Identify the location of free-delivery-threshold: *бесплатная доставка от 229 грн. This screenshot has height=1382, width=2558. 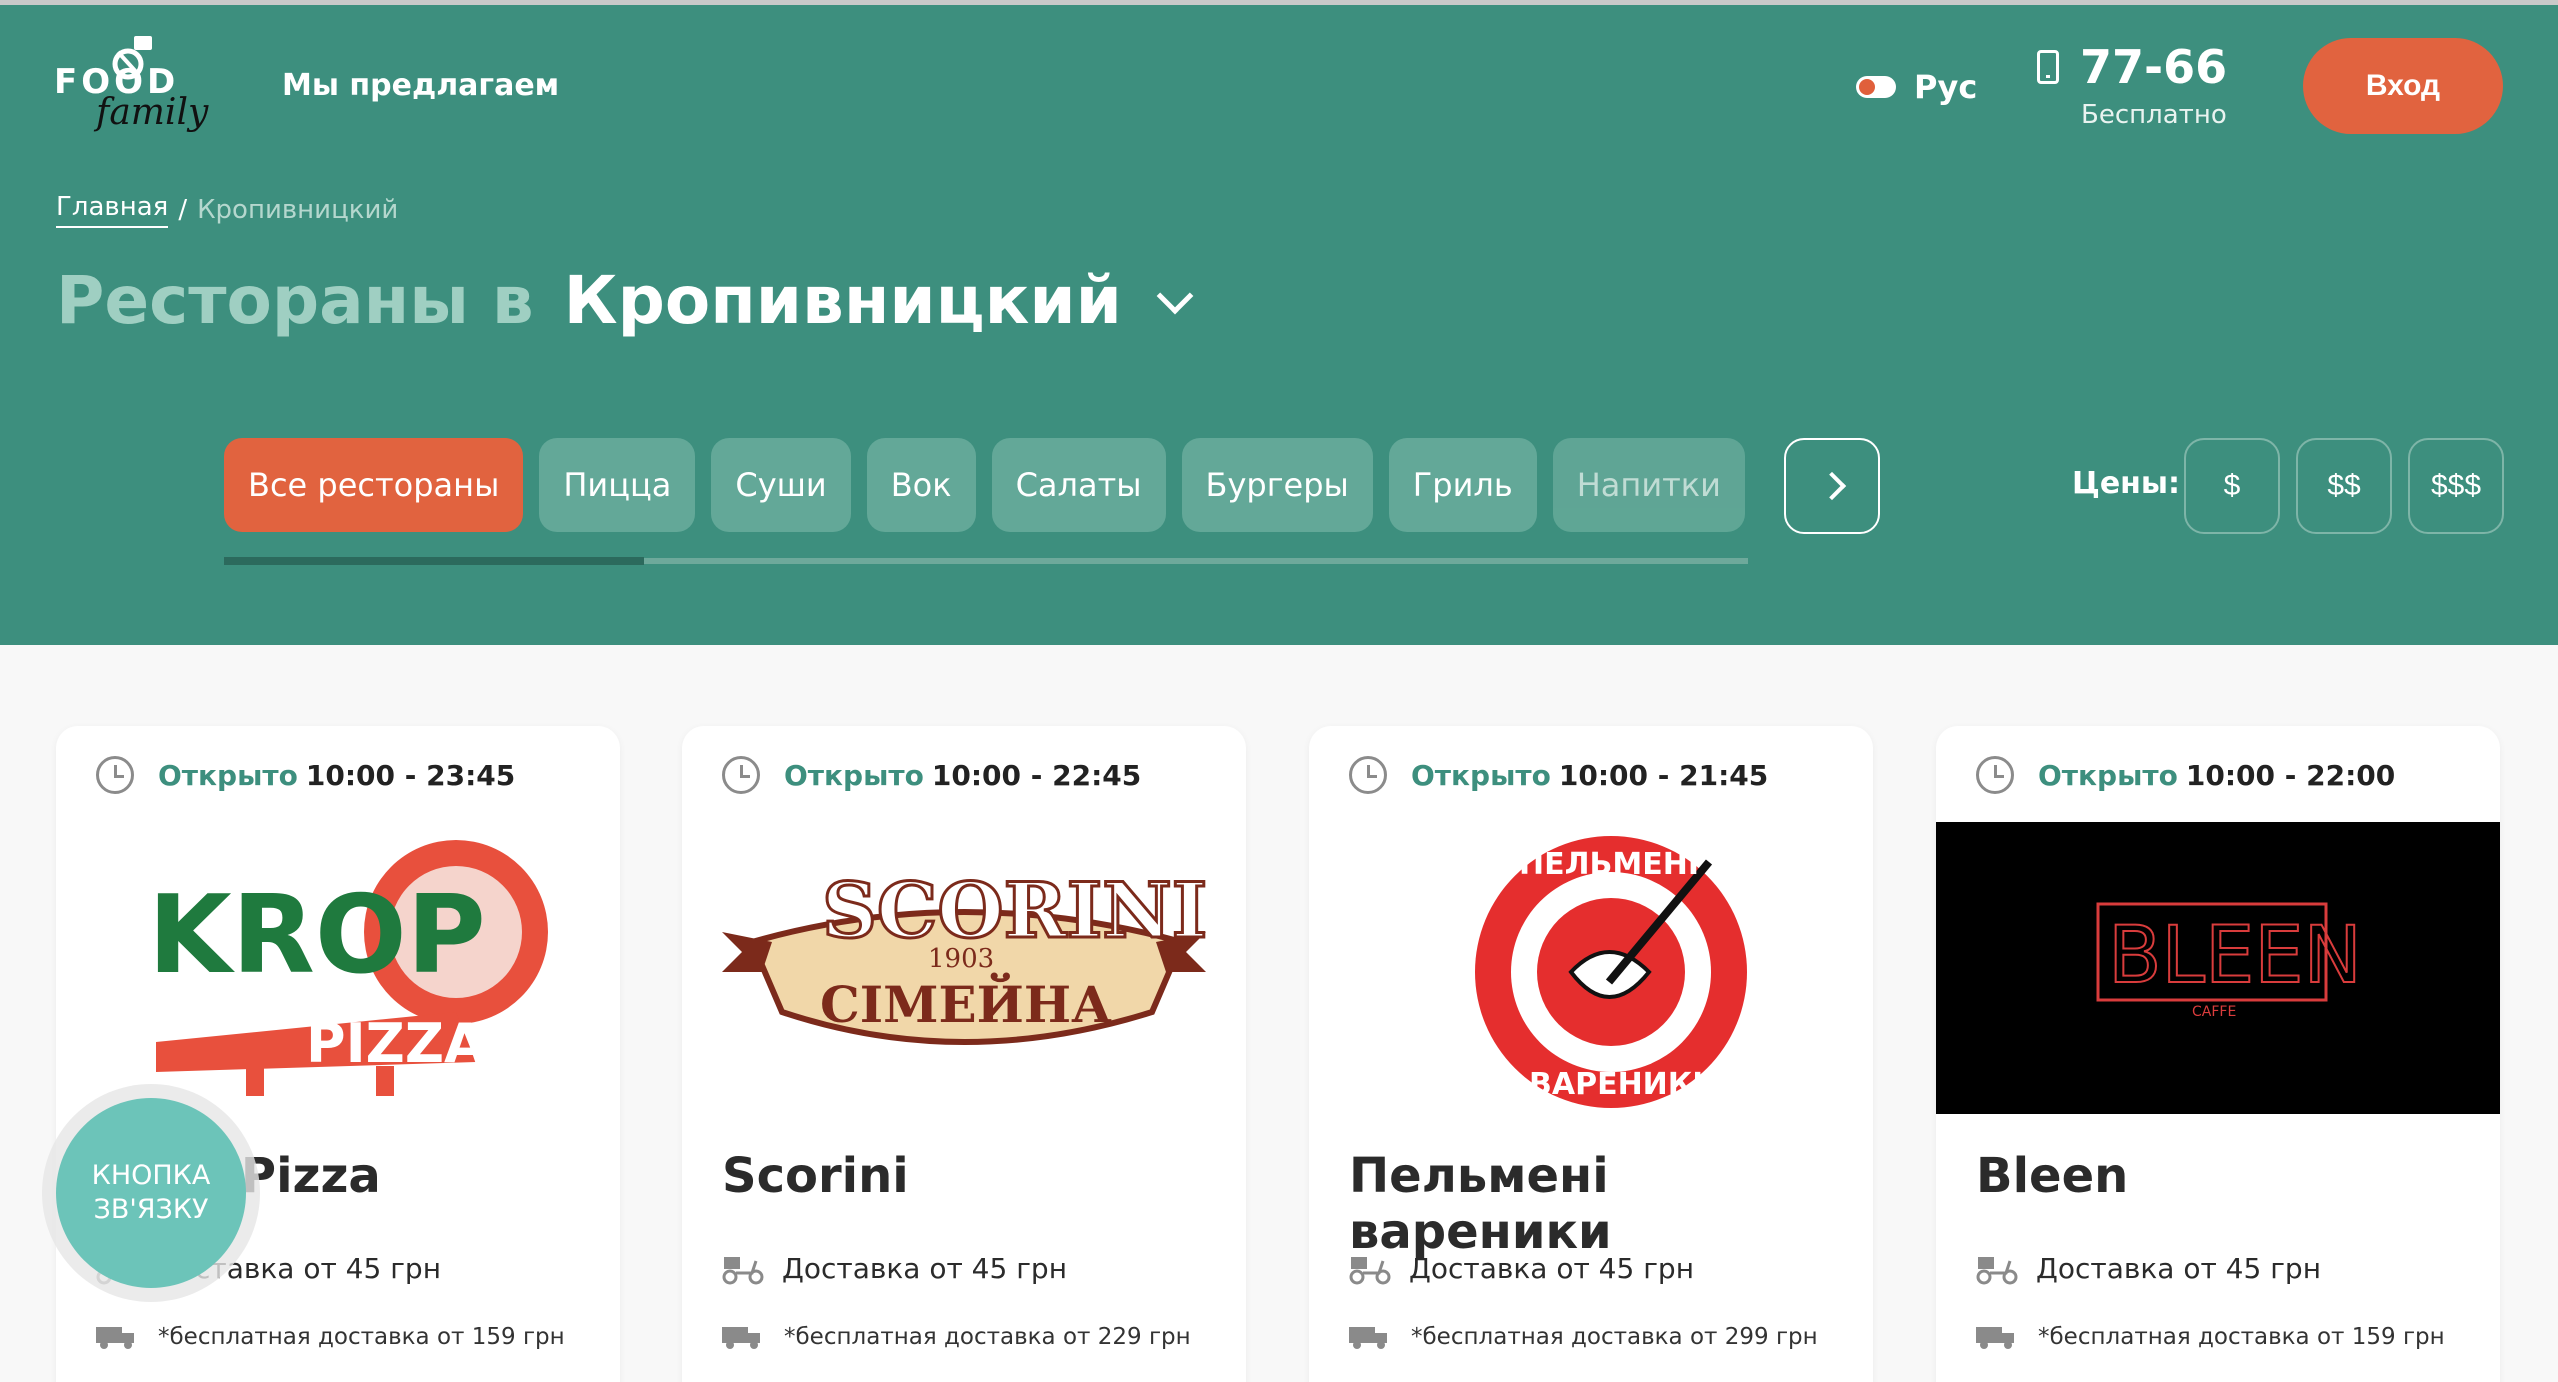
(987, 1337).